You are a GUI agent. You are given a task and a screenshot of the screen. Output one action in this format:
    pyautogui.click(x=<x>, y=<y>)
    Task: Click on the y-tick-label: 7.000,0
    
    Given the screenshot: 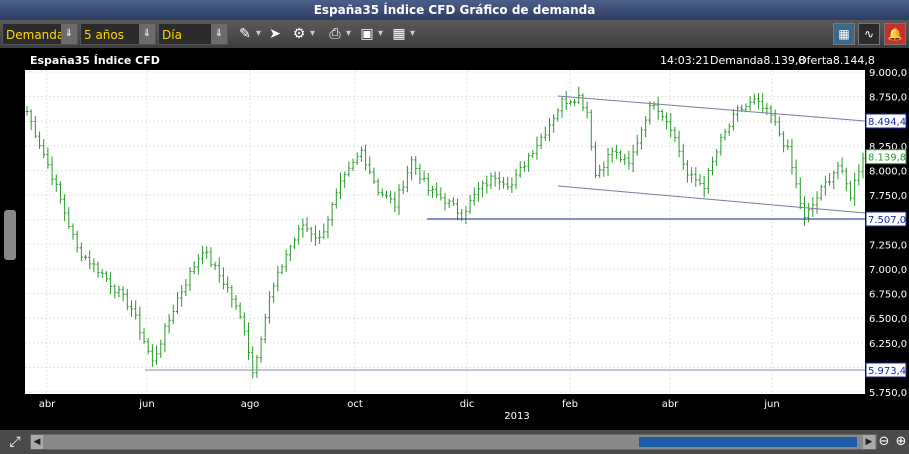 What is the action you would take?
    pyautogui.click(x=888, y=270)
    